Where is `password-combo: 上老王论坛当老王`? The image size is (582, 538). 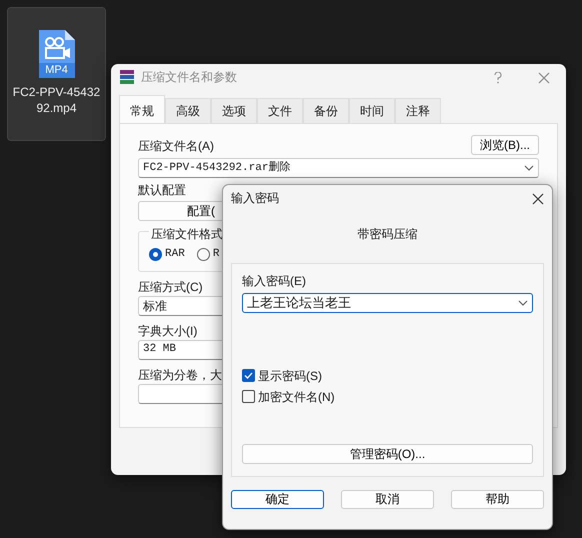 password-combo: 上老王论坛当老王 is located at coordinates (387, 303).